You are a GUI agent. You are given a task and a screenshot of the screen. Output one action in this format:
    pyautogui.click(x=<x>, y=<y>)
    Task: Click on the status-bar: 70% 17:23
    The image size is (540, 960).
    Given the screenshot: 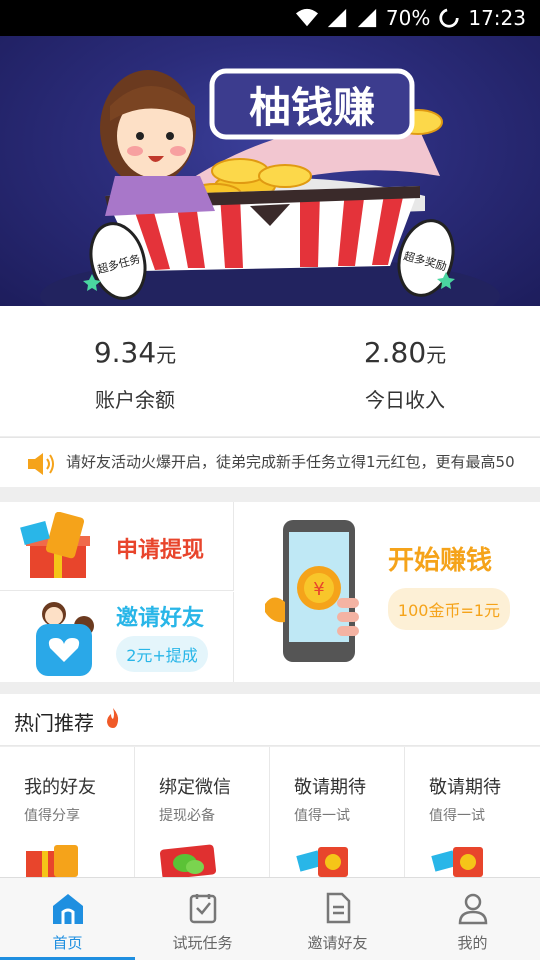 What is the action you would take?
    pyautogui.click(x=270, y=18)
    